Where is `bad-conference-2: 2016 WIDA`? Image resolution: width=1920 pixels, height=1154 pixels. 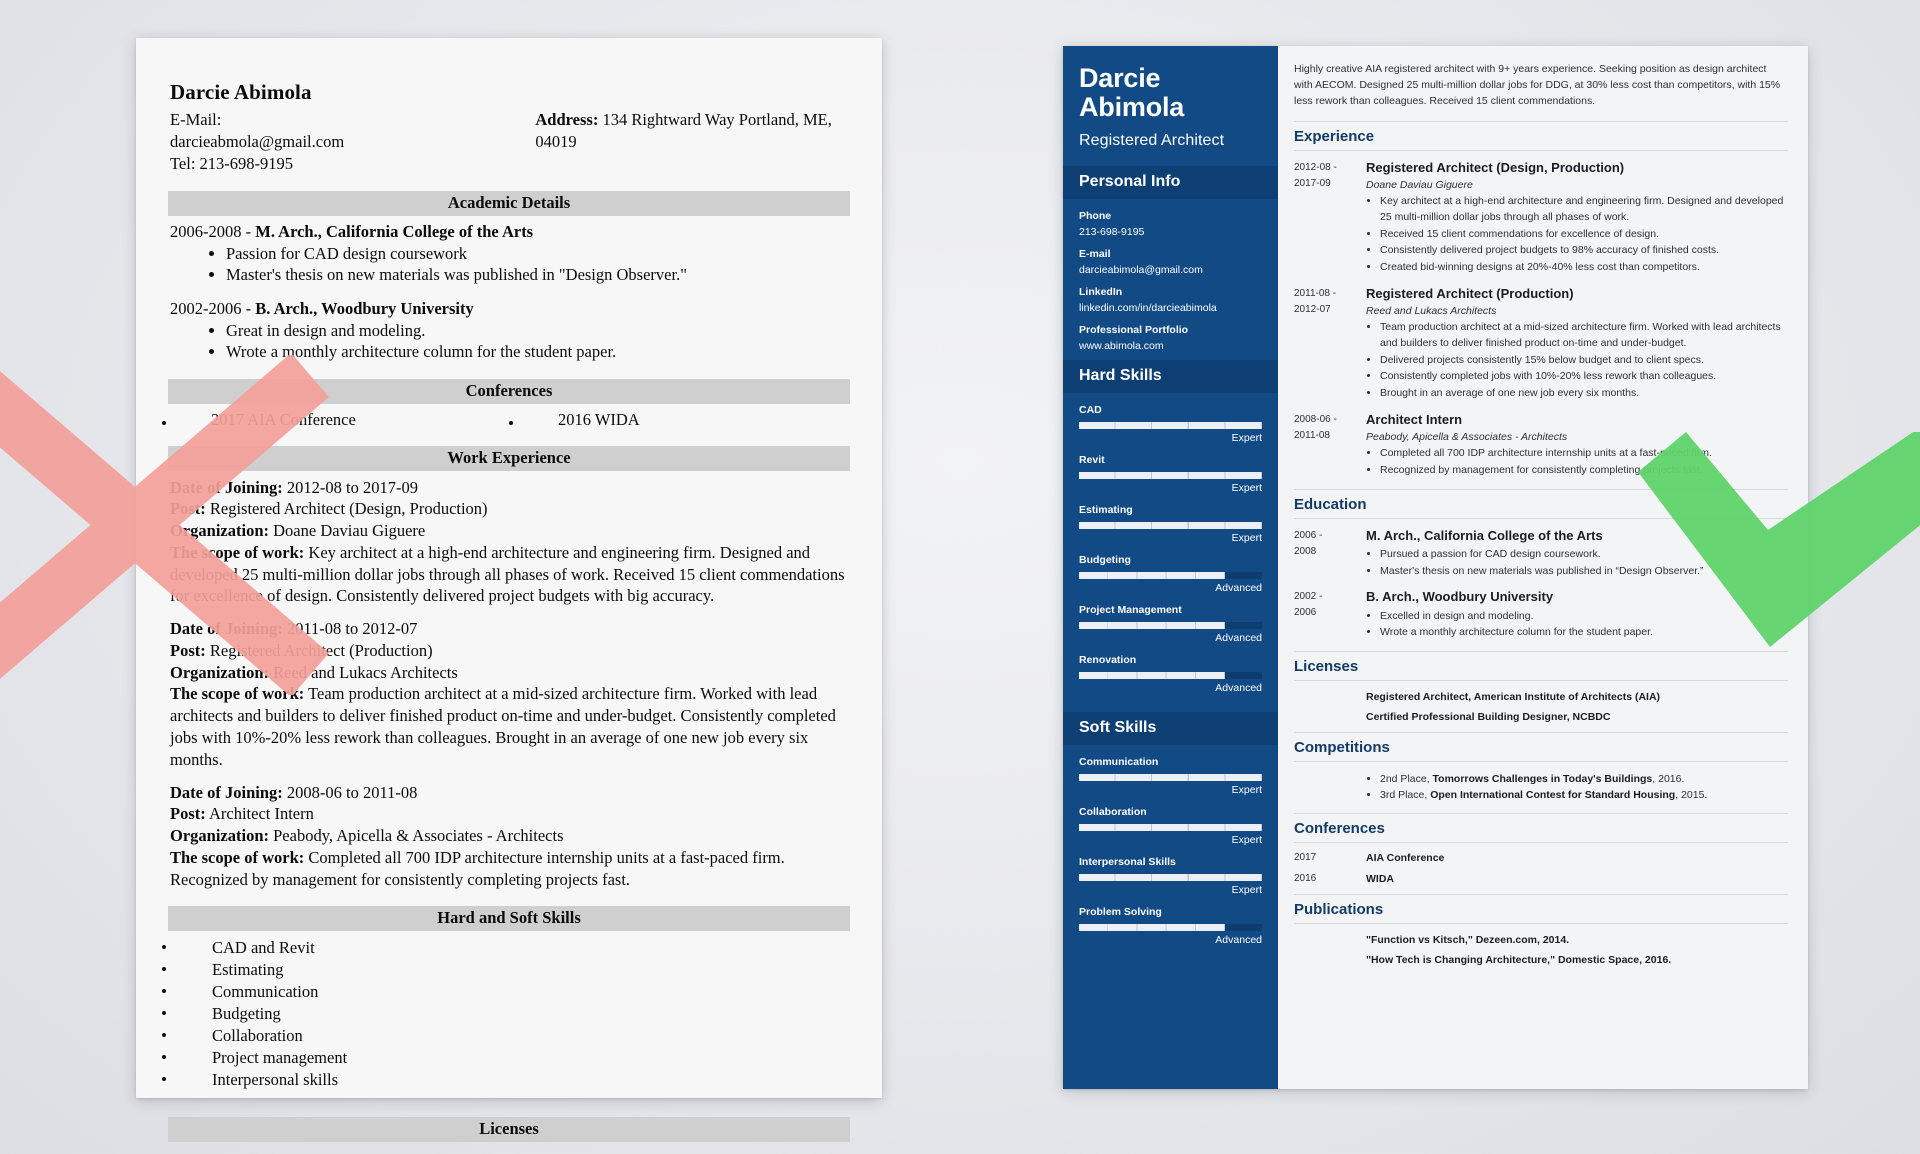 bad-conference-2: 2016 WIDA is located at coordinates (599, 419).